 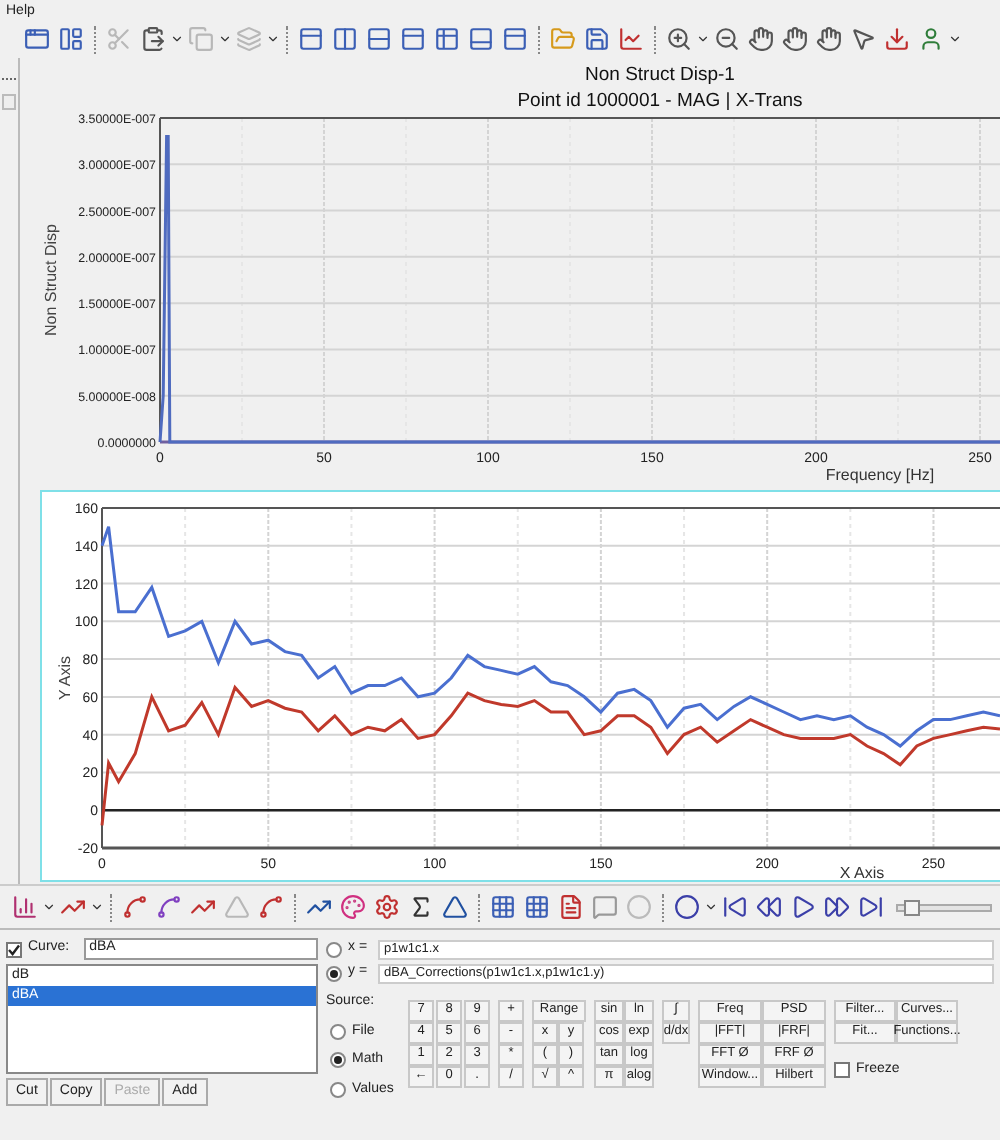 What do you see at coordinates (687, 907) in the screenshot?
I see `circle-icon` at bounding box center [687, 907].